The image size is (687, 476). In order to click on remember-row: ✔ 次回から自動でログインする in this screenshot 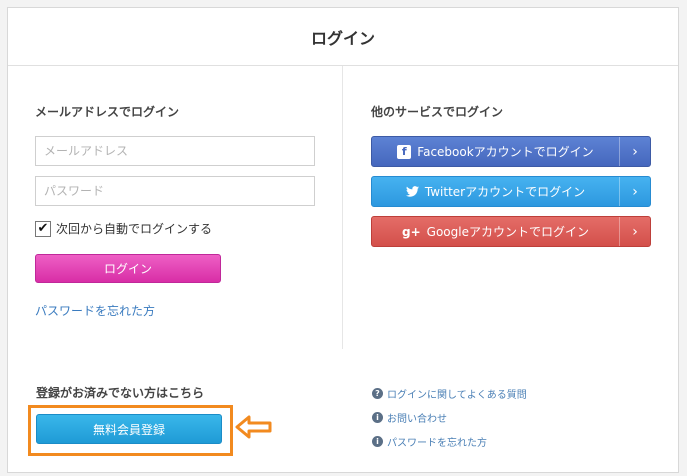, I will do `click(123, 228)`.